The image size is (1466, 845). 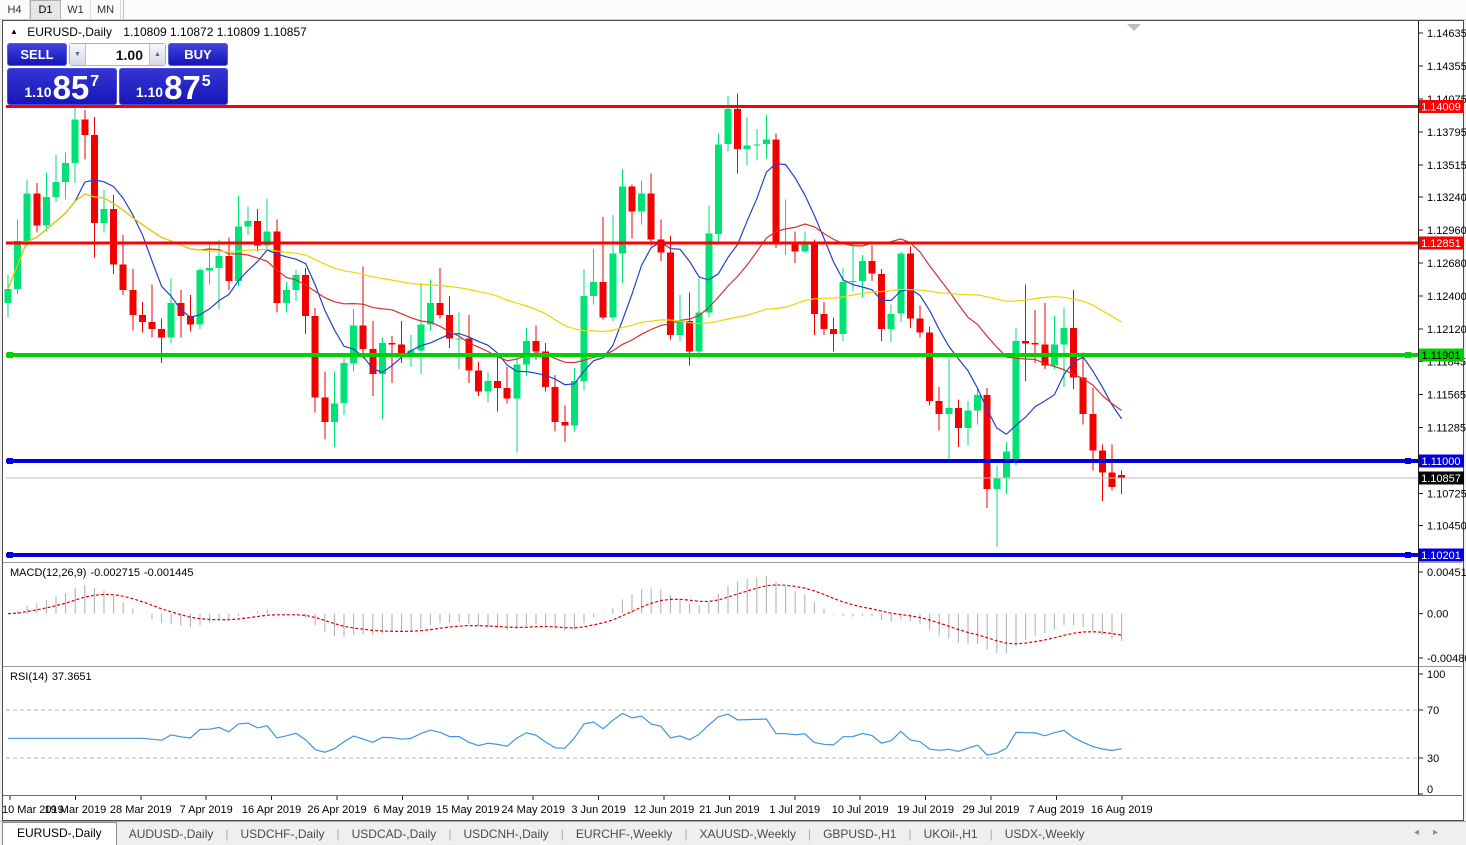 I want to click on svg-text: 26 Apr 2019, so click(x=336, y=810).